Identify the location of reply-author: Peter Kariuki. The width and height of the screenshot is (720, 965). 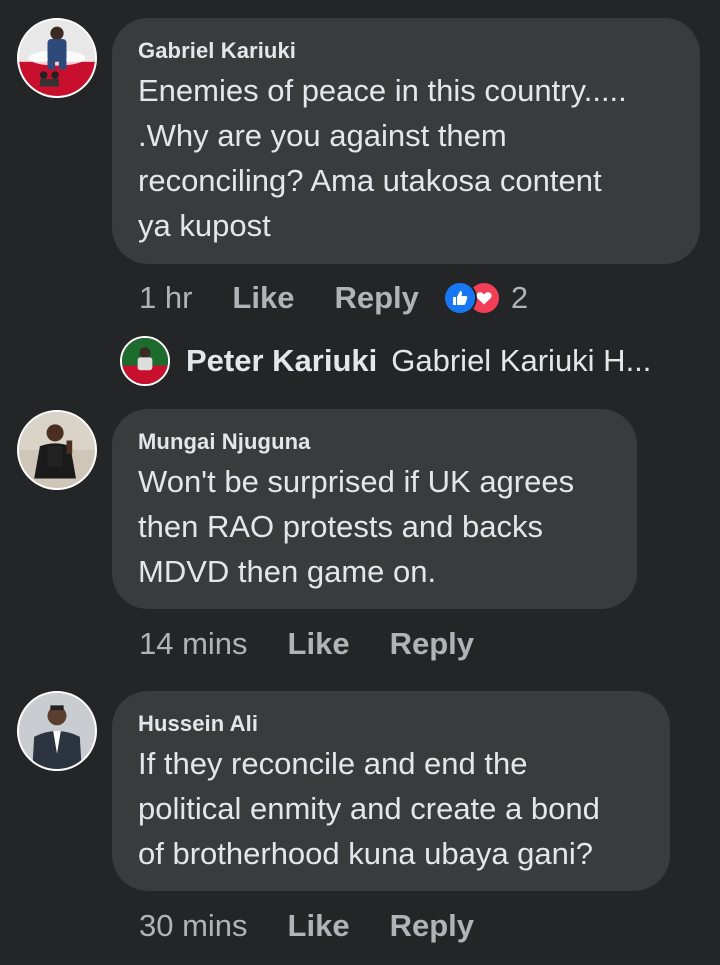
(281, 361).